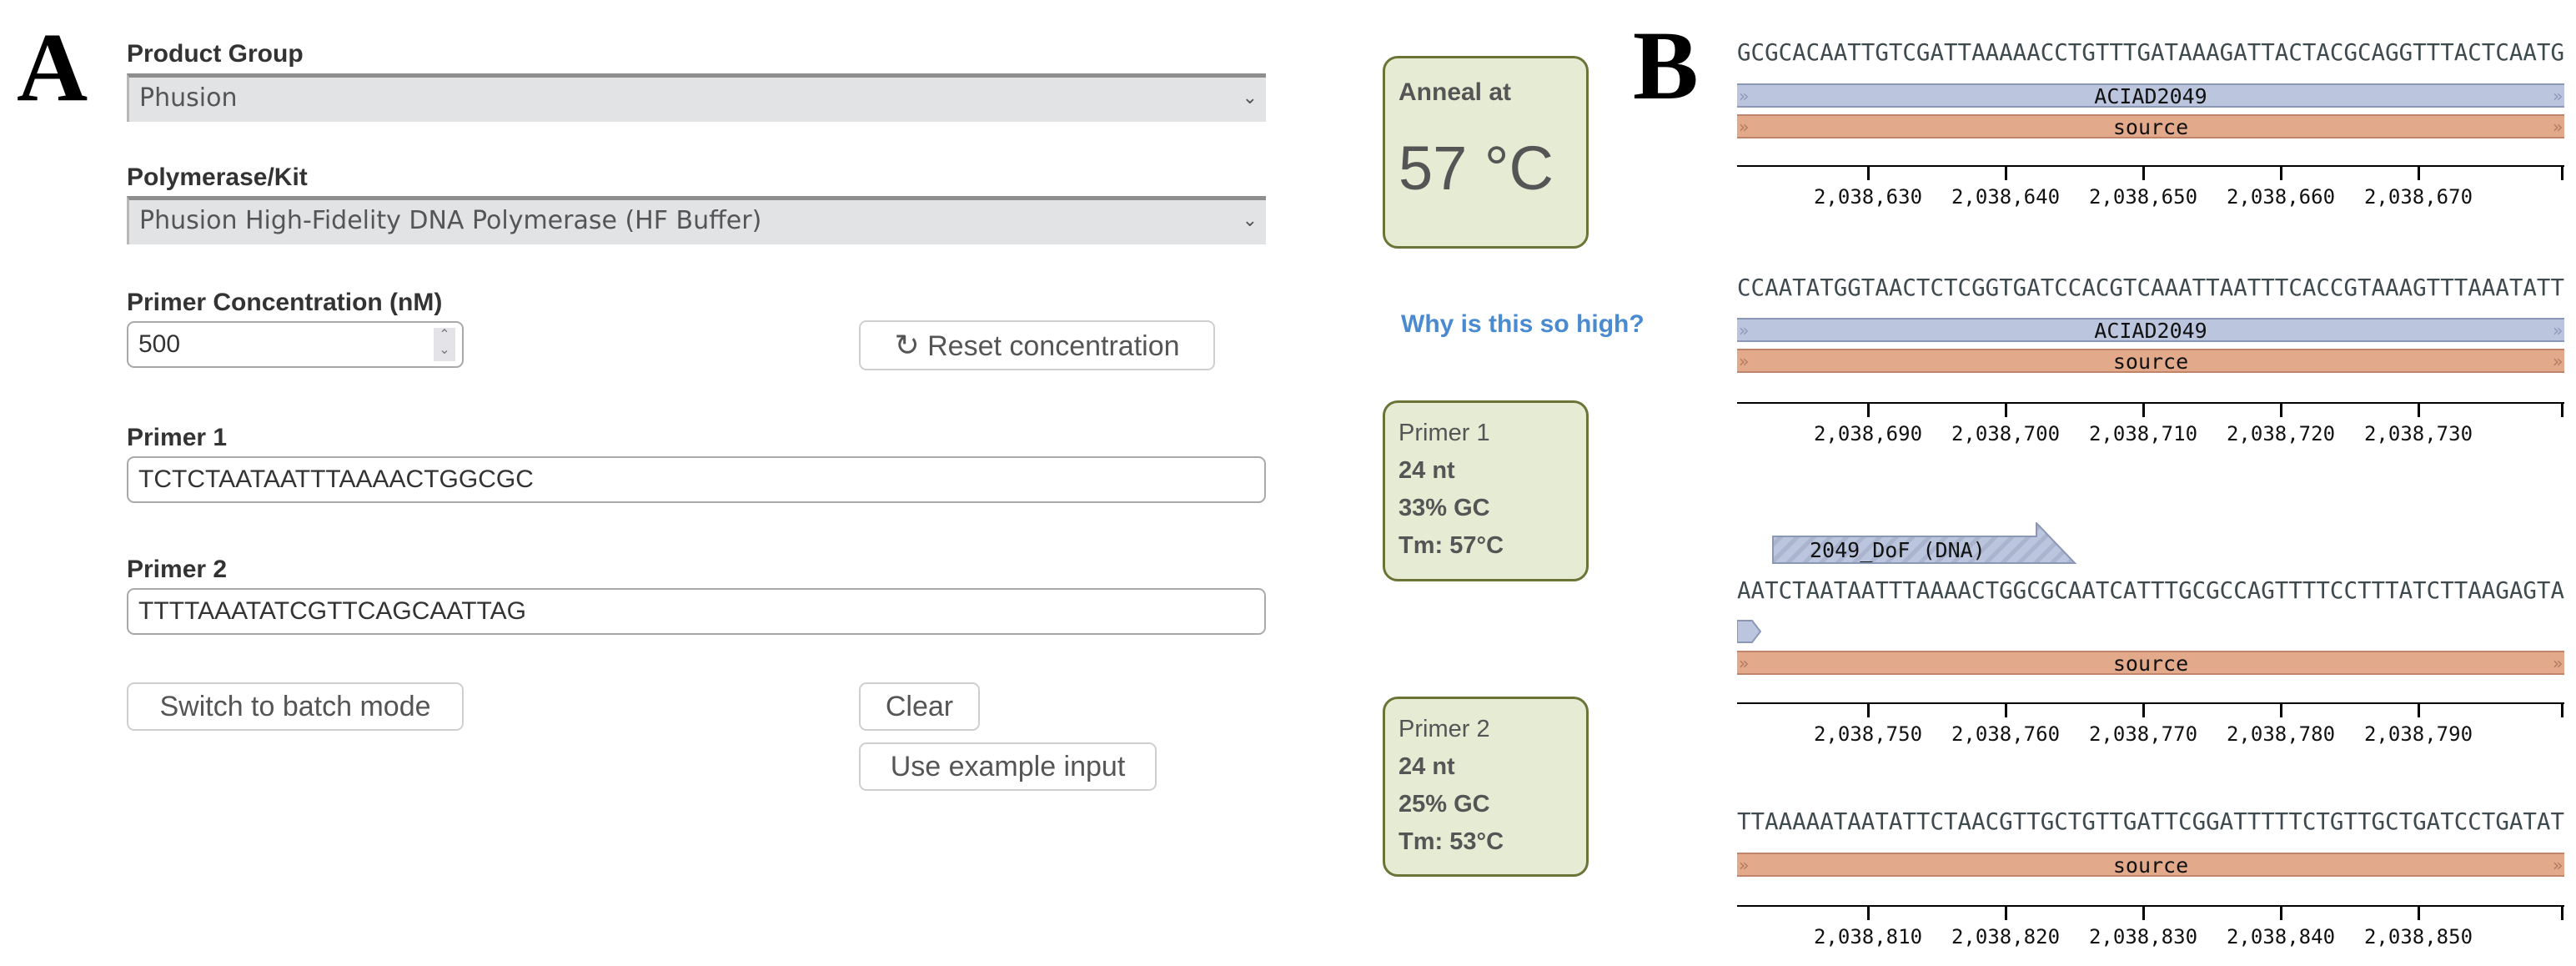  I want to click on primer-annotation-label: 2049_DoF (DNA), so click(1898, 550).